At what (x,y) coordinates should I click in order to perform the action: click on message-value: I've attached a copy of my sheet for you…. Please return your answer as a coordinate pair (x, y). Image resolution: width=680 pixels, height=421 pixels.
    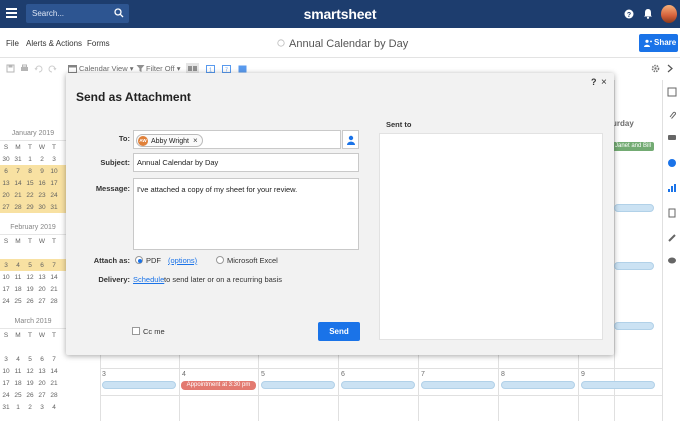
    Looking at the image, I should click on (217, 189).